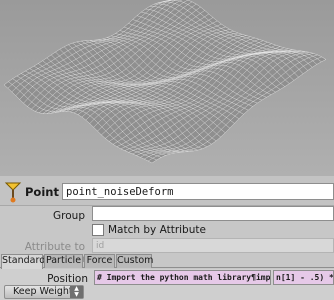 The width and height of the screenshot is (334, 300). I want to click on attribute-to-match-field: id, so click(213, 245).